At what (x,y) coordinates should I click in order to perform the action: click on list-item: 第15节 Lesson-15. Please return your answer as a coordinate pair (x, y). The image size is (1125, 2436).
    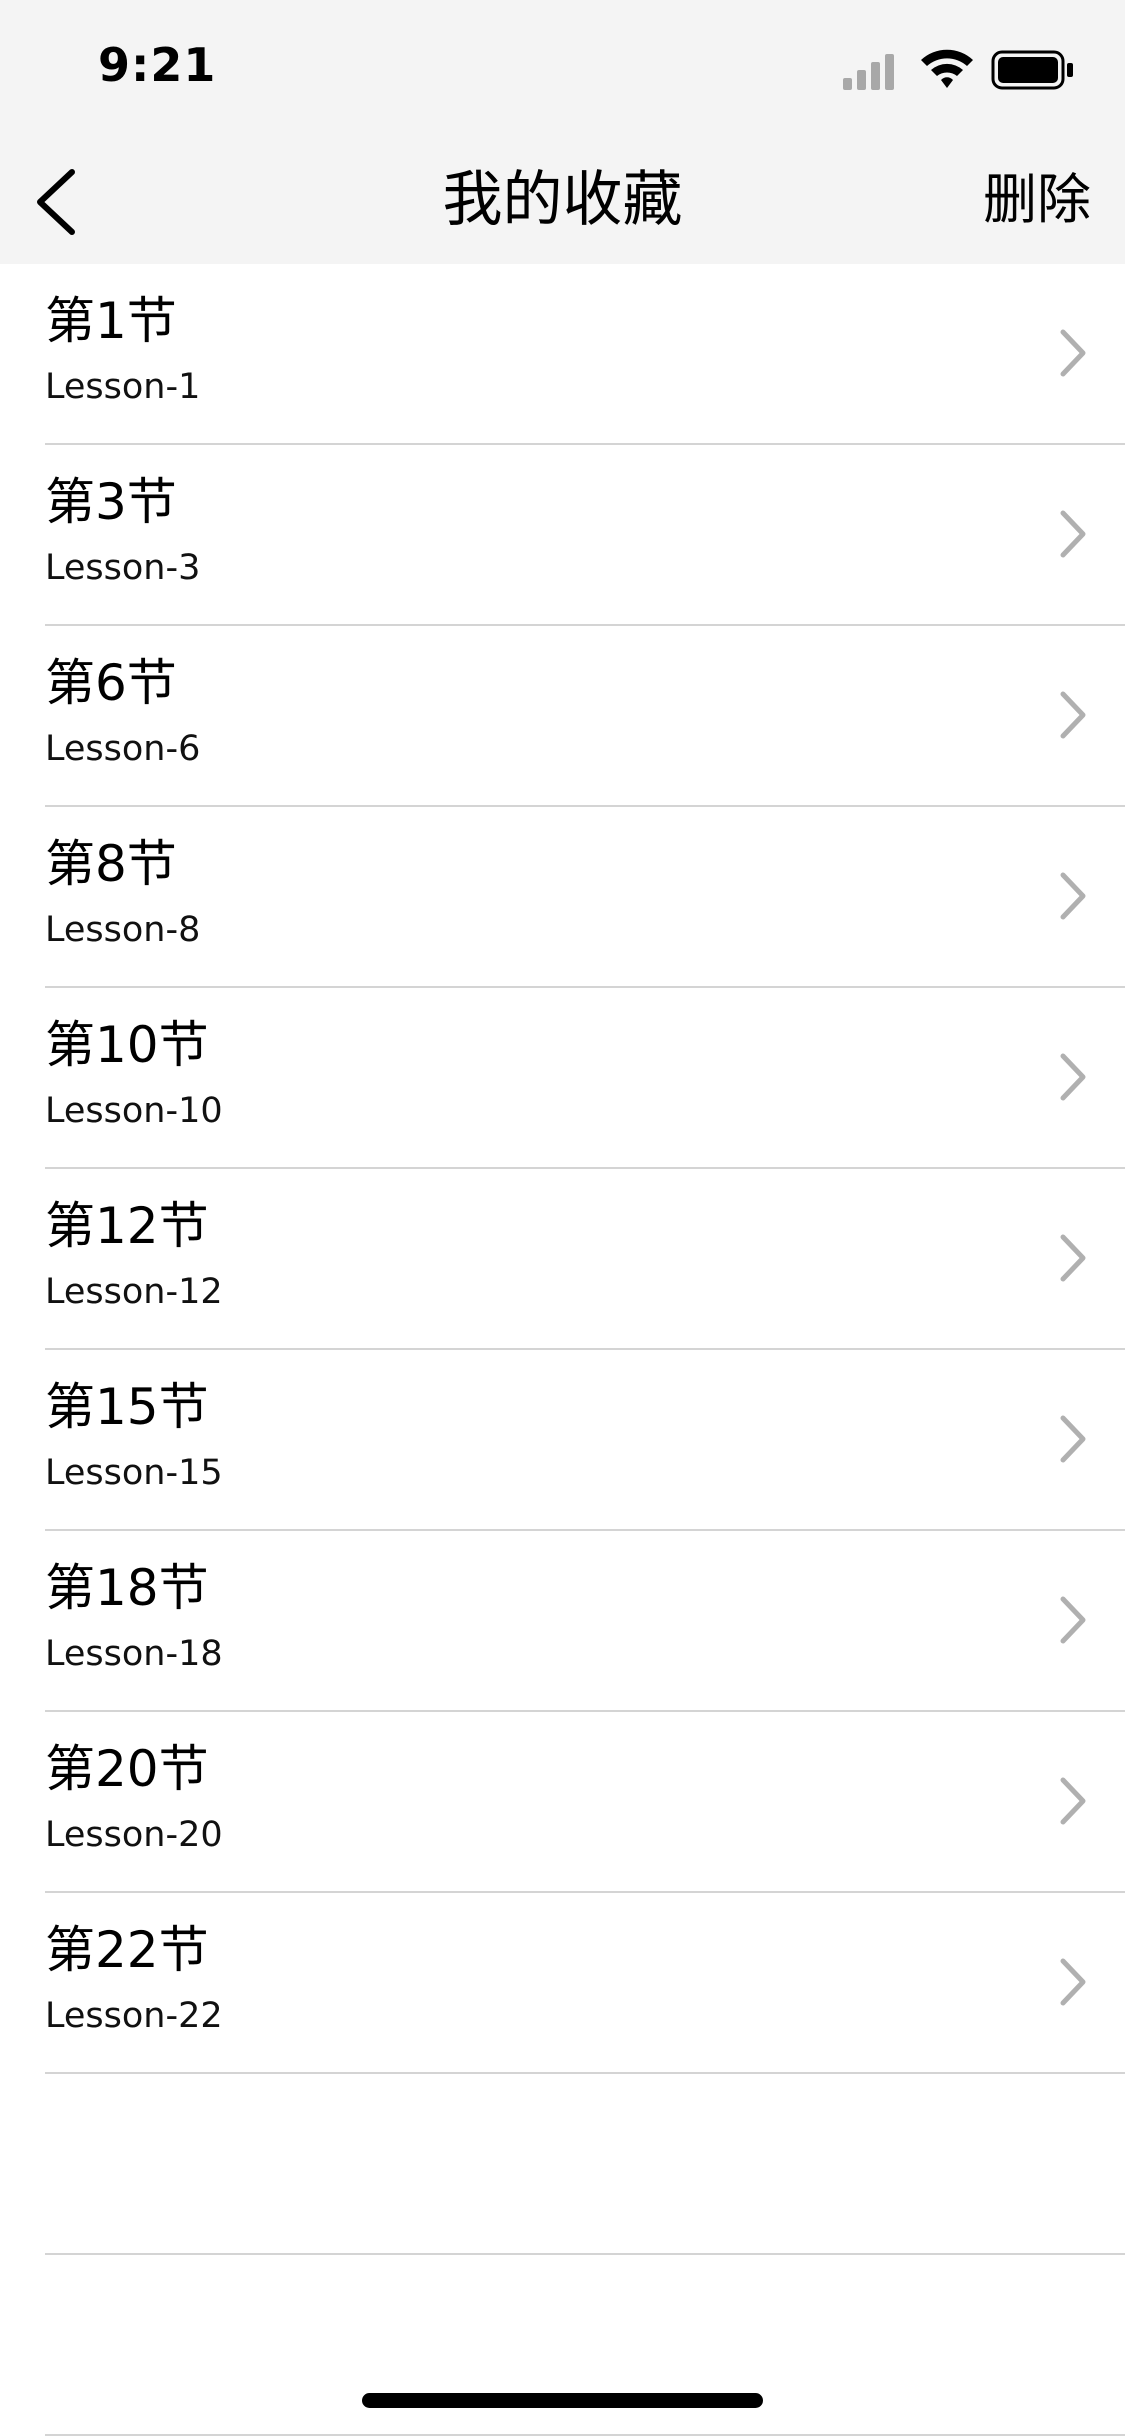
    Looking at the image, I should click on (585, 1440).